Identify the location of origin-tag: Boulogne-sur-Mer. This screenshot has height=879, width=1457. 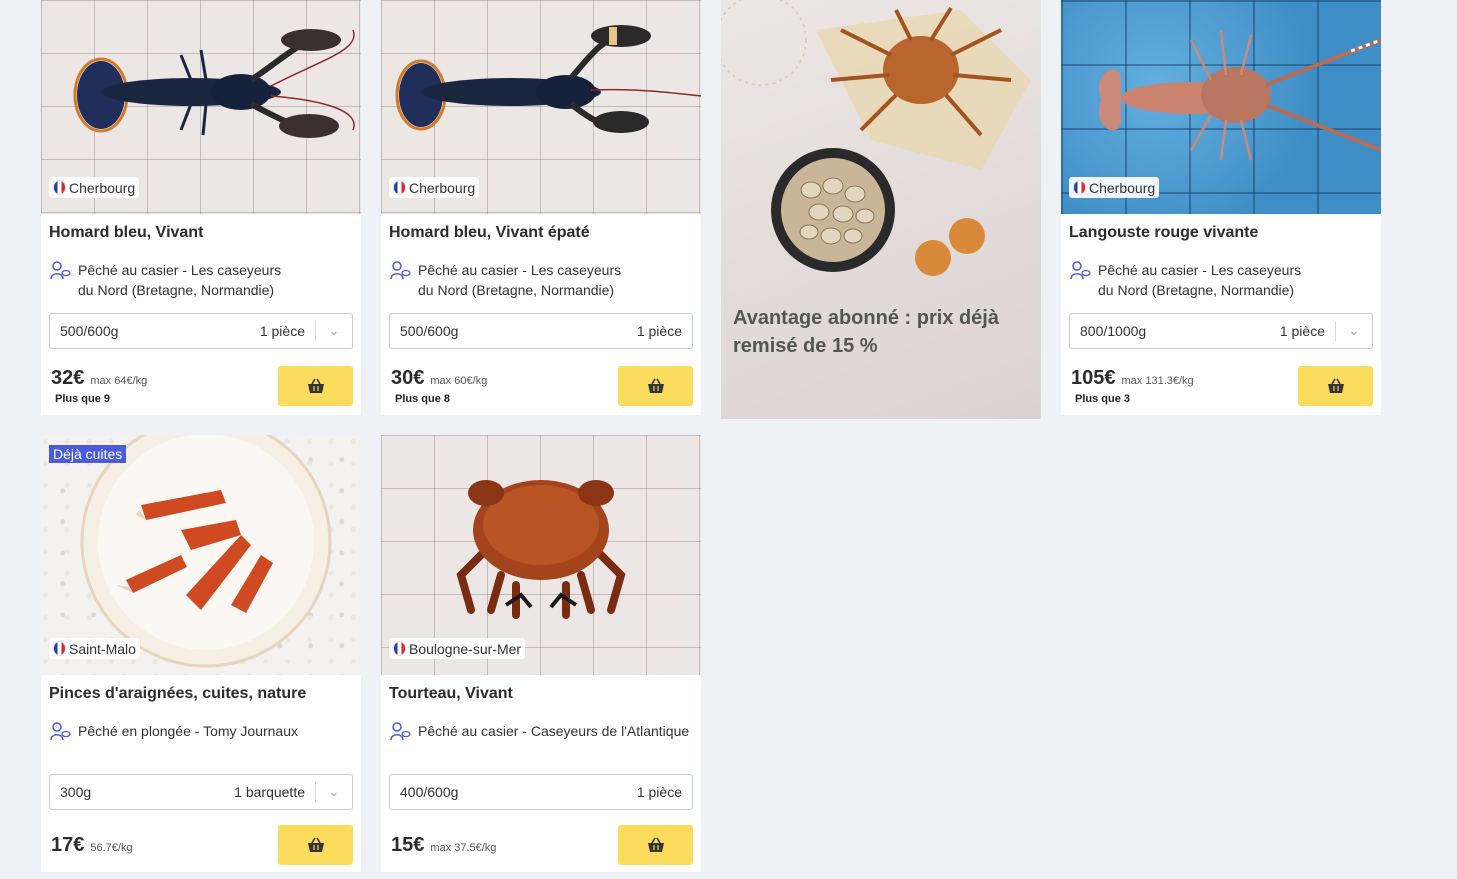
(457, 648).